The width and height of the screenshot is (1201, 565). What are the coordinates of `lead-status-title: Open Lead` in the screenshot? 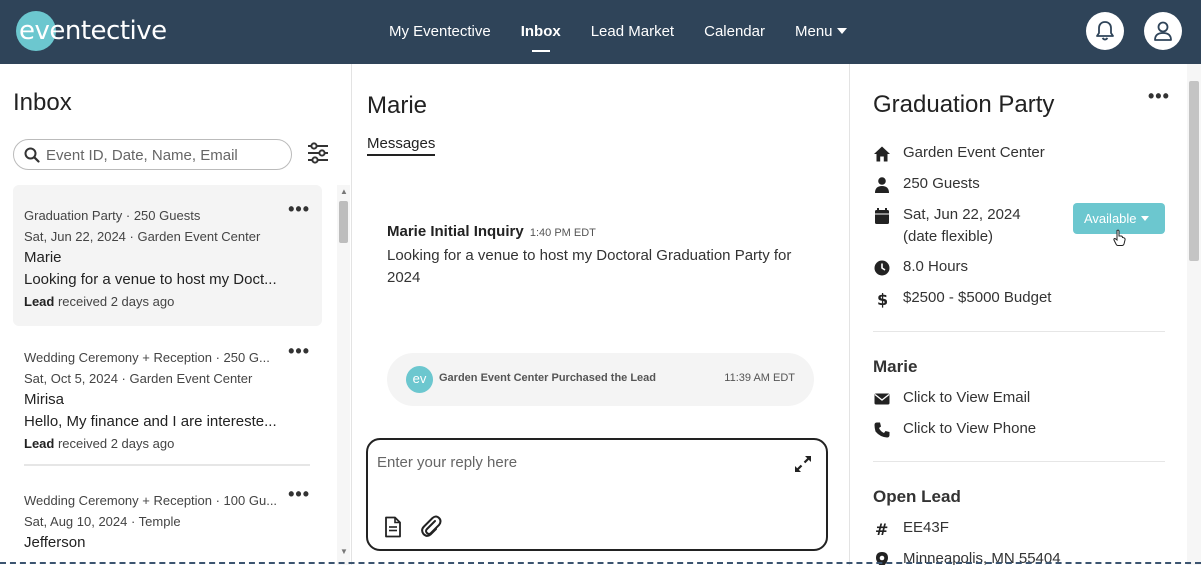 It's located at (917, 496).